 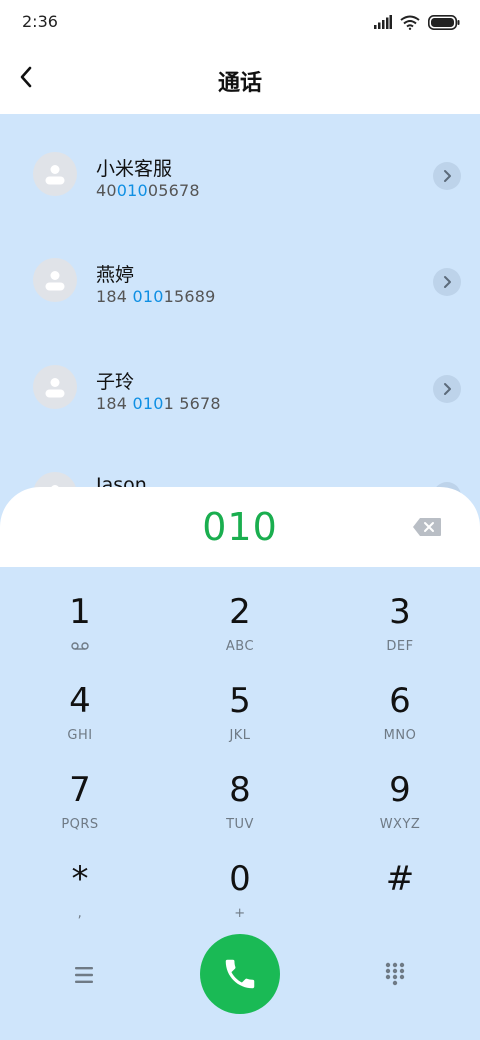 I want to click on key-digit: 6, so click(x=400, y=701).